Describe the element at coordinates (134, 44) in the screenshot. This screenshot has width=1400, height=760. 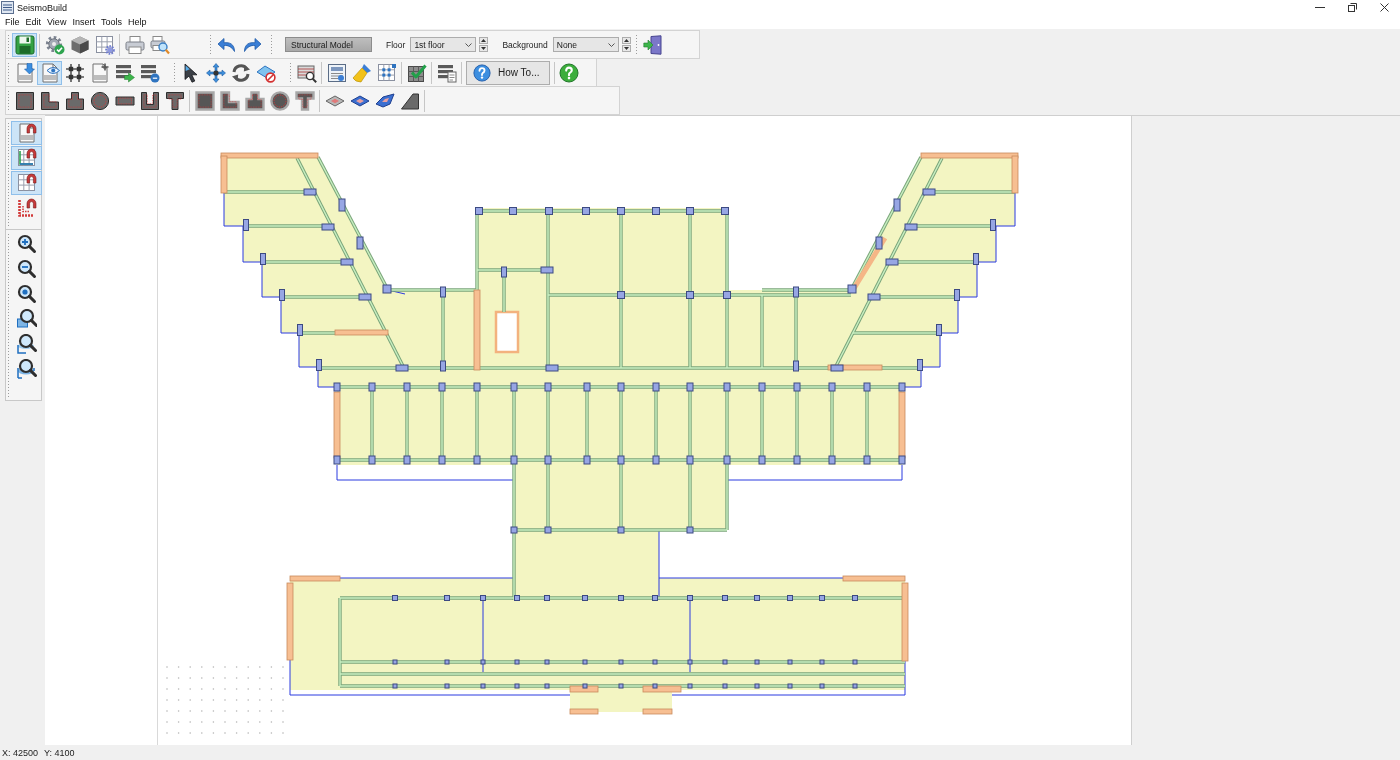
I see `printer-icon` at that location.